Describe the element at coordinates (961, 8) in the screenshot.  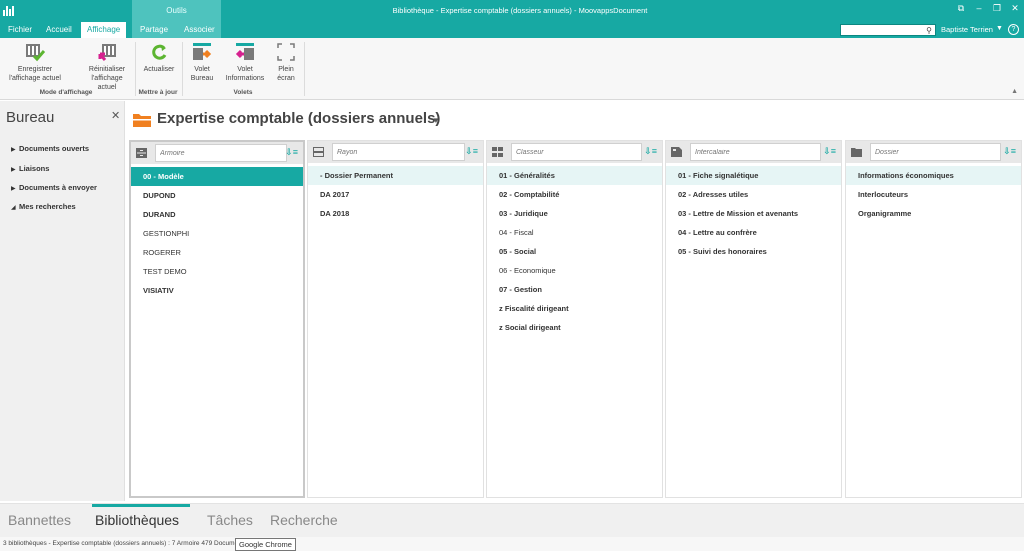
I see `restore-layout-icon: ⧉` at that location.